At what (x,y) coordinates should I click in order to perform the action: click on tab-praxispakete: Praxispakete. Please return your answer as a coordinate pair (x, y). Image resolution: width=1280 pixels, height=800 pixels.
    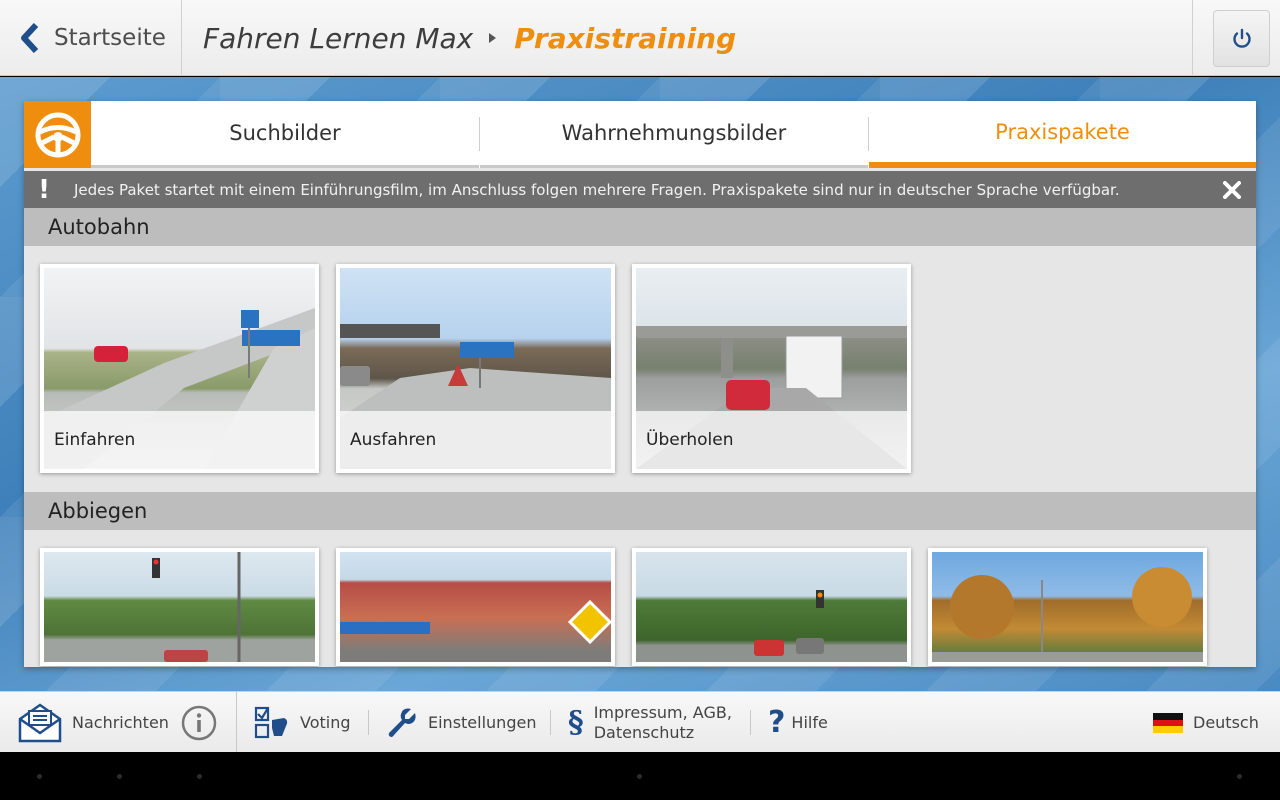
    Looking at the image, I should click on (1062, 134).